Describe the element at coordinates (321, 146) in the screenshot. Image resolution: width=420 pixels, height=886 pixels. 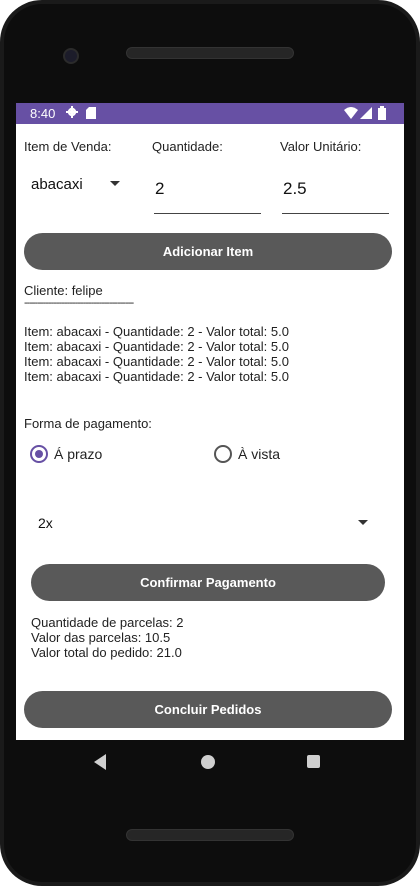
I see `unit-value-label: Valor Unitário:` at that location.